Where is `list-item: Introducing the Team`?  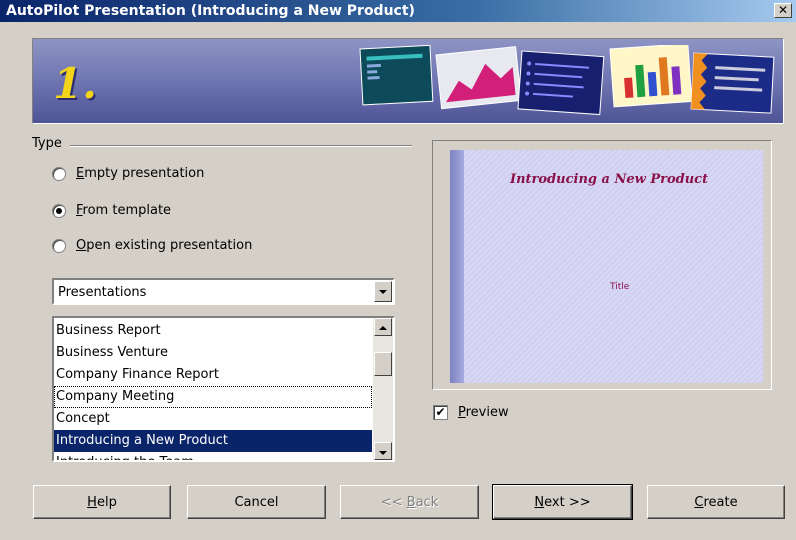 list-item: Introducing the Team is located at coordinates (213, 456).